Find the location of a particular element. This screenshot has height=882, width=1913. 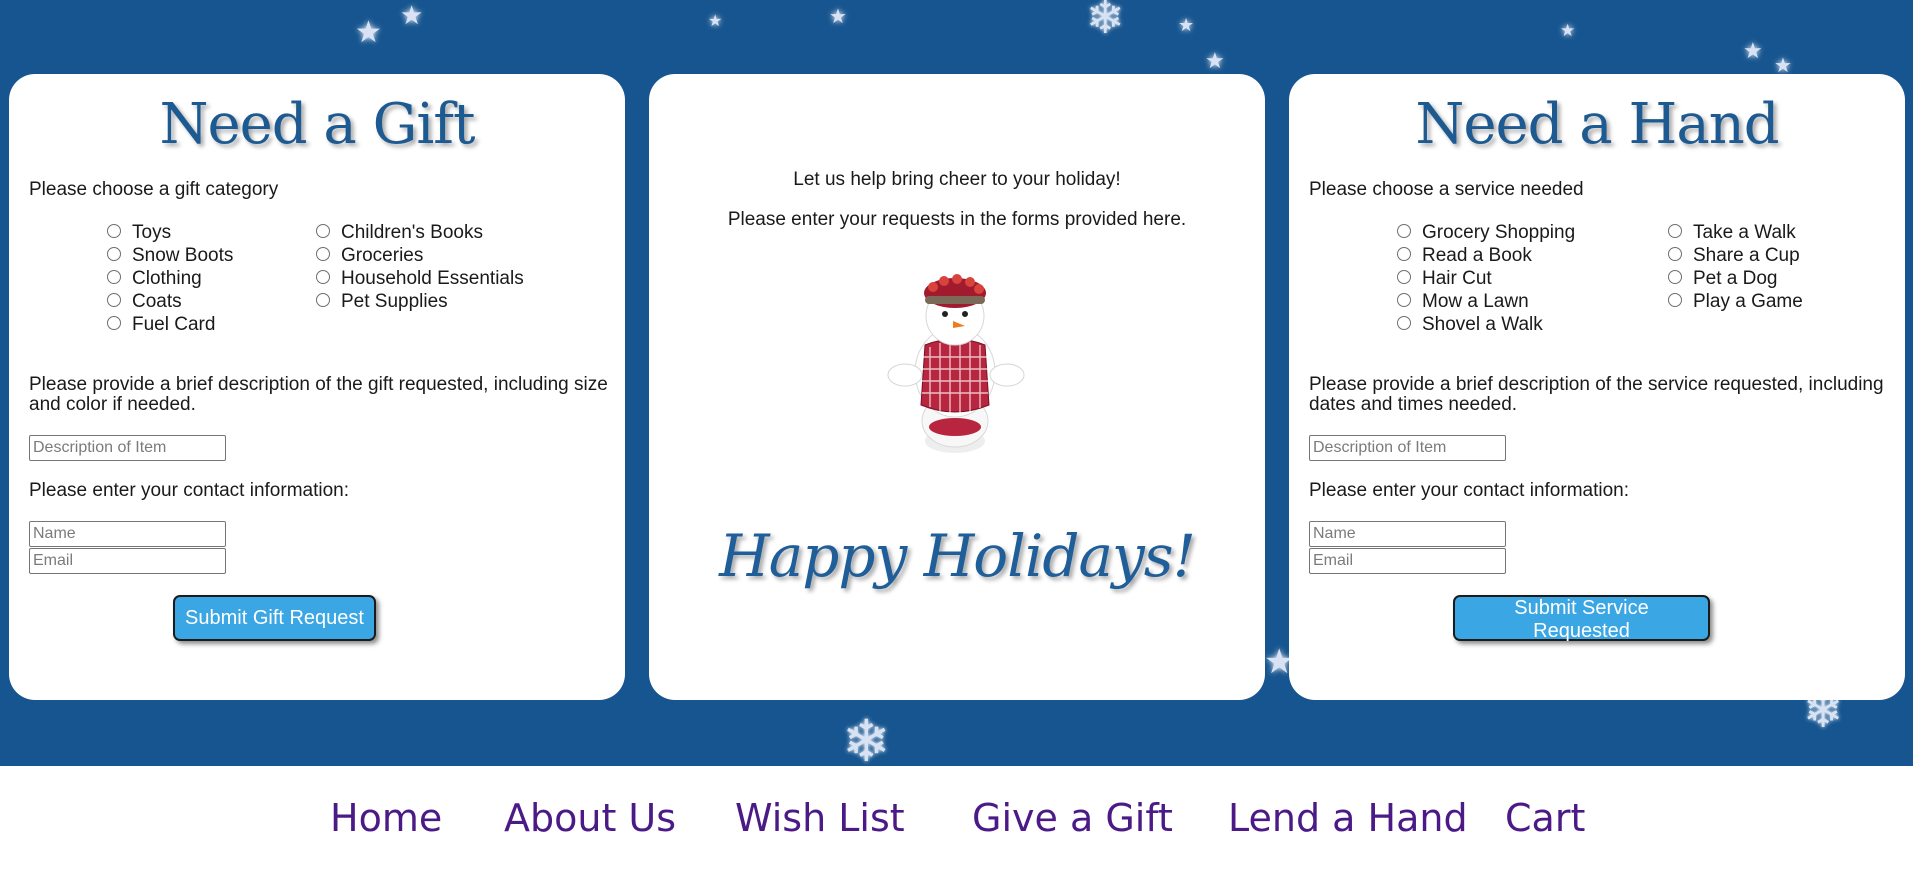

gift-category-prompt: Please choose a gift category is located at coordinates (154, 189).